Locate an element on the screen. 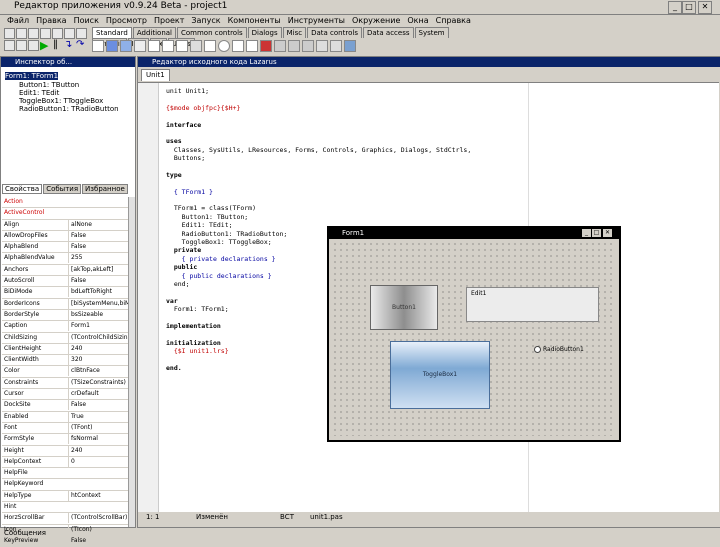  tree-node: Edit1: TEdit is located at coordinates (62, 93).